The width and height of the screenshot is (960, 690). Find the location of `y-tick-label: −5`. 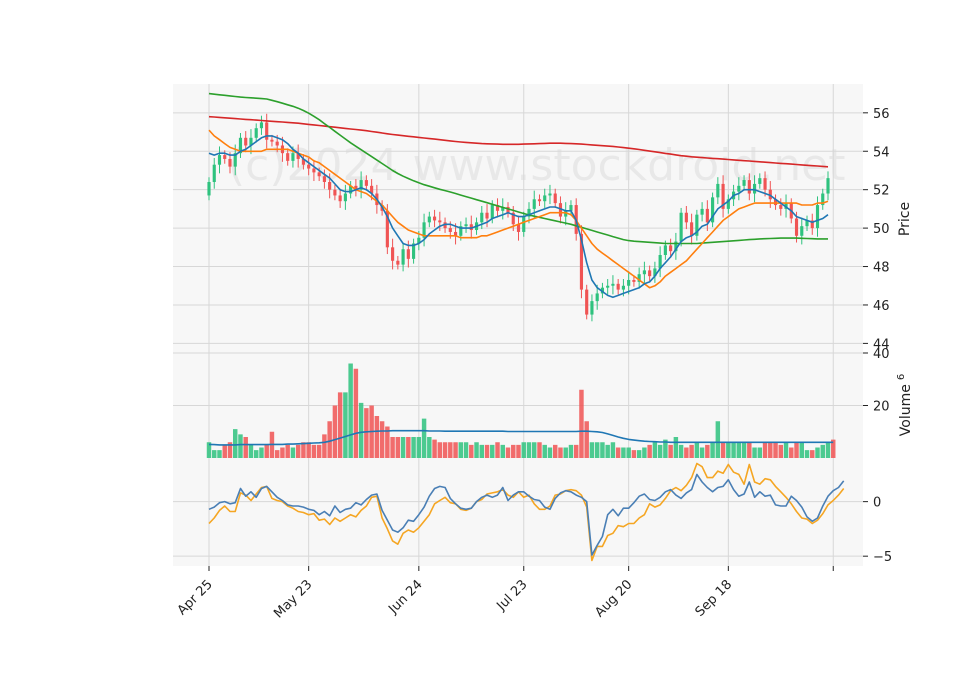

y-tick-label: −5 is located at coordinates (882, 557).